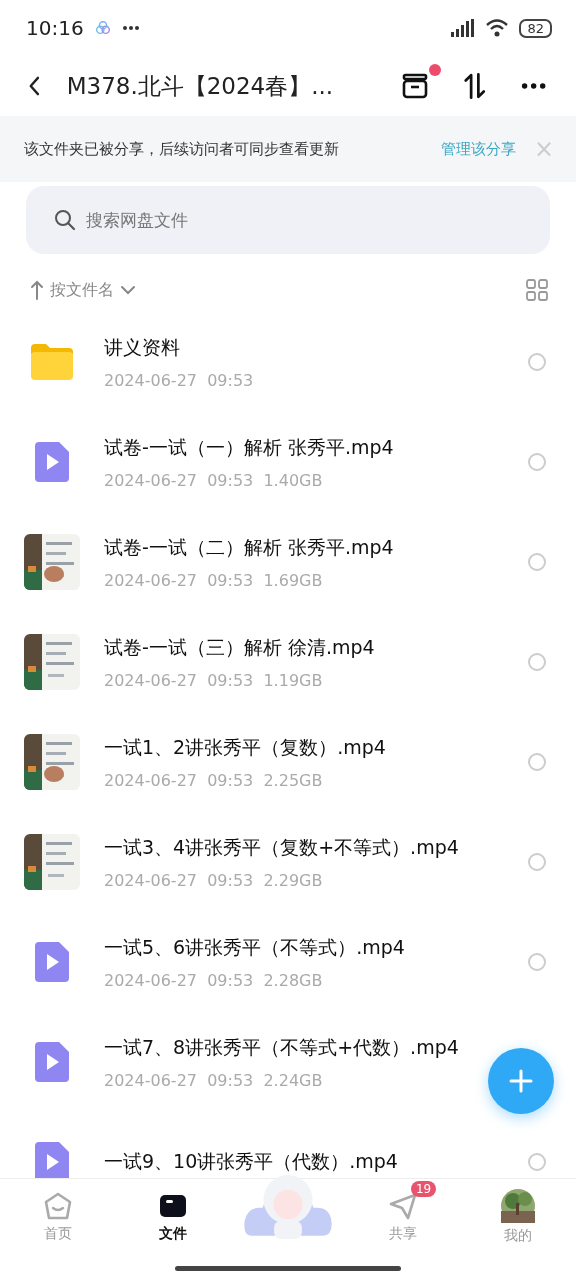 The image size is (576, 1280). What do you see at coordinates (172, 1234) in the screenshot?
I see `nav-label: 文件` at bounding box center [172, 1234].